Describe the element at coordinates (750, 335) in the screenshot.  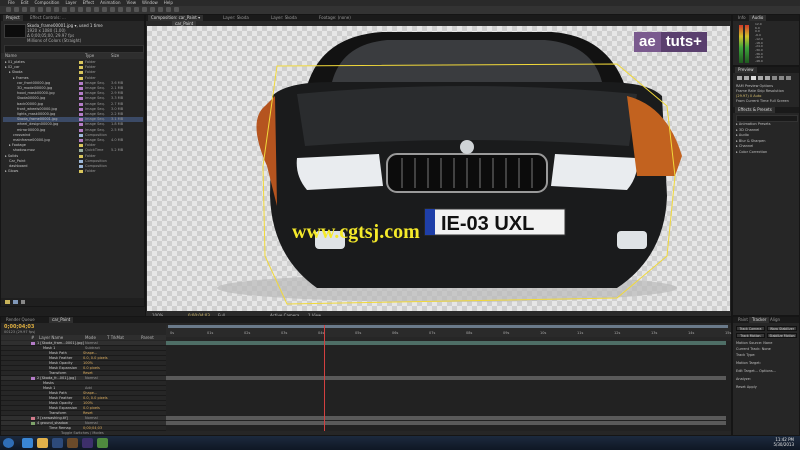
I see `track-motion-button: Track Motion` at that location.